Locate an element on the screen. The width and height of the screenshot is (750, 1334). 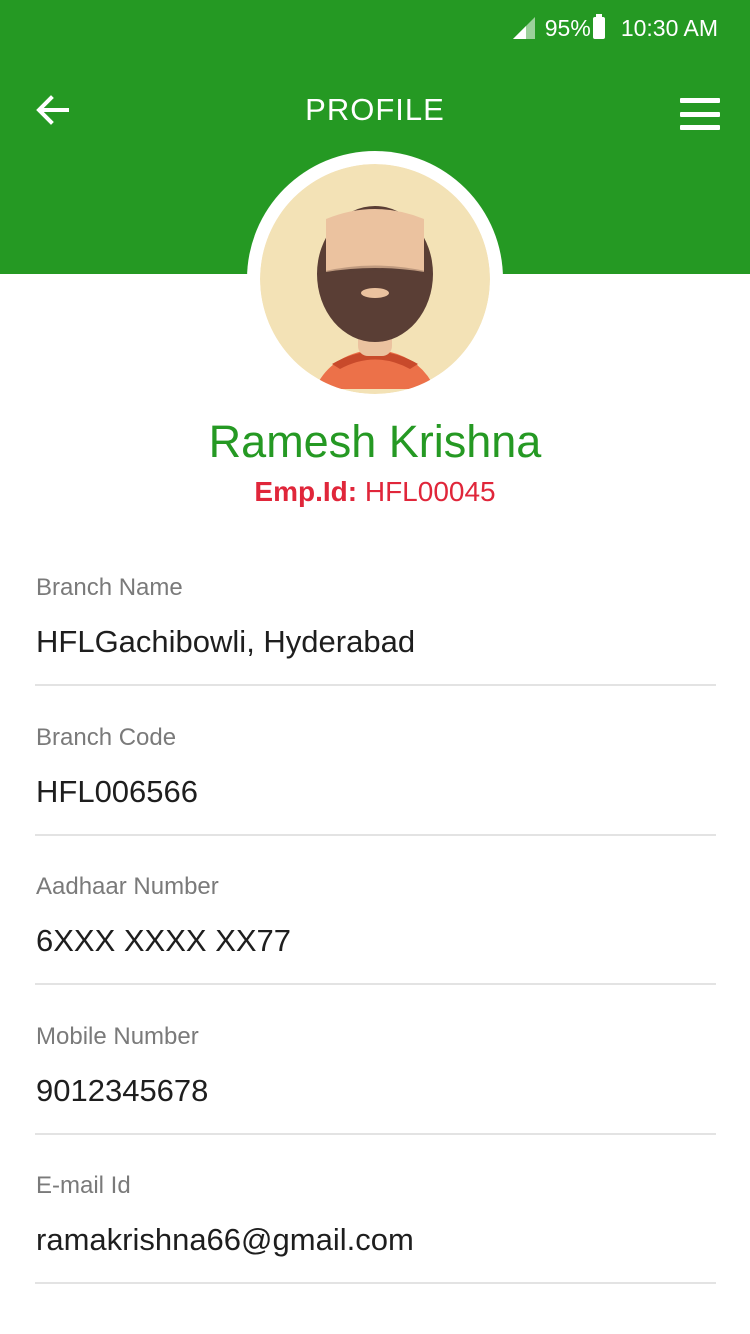
battery-status: 95% is located at coordinates (577, 28).